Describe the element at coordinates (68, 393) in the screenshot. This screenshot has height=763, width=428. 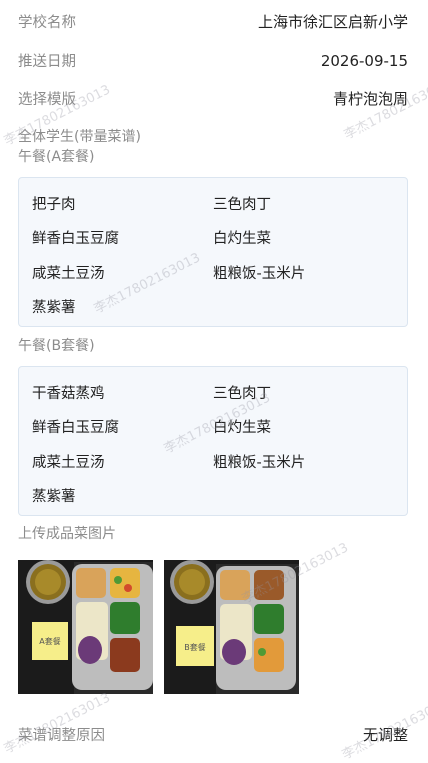
I see `menu-item: 干香菇蒸鸡` at that location.